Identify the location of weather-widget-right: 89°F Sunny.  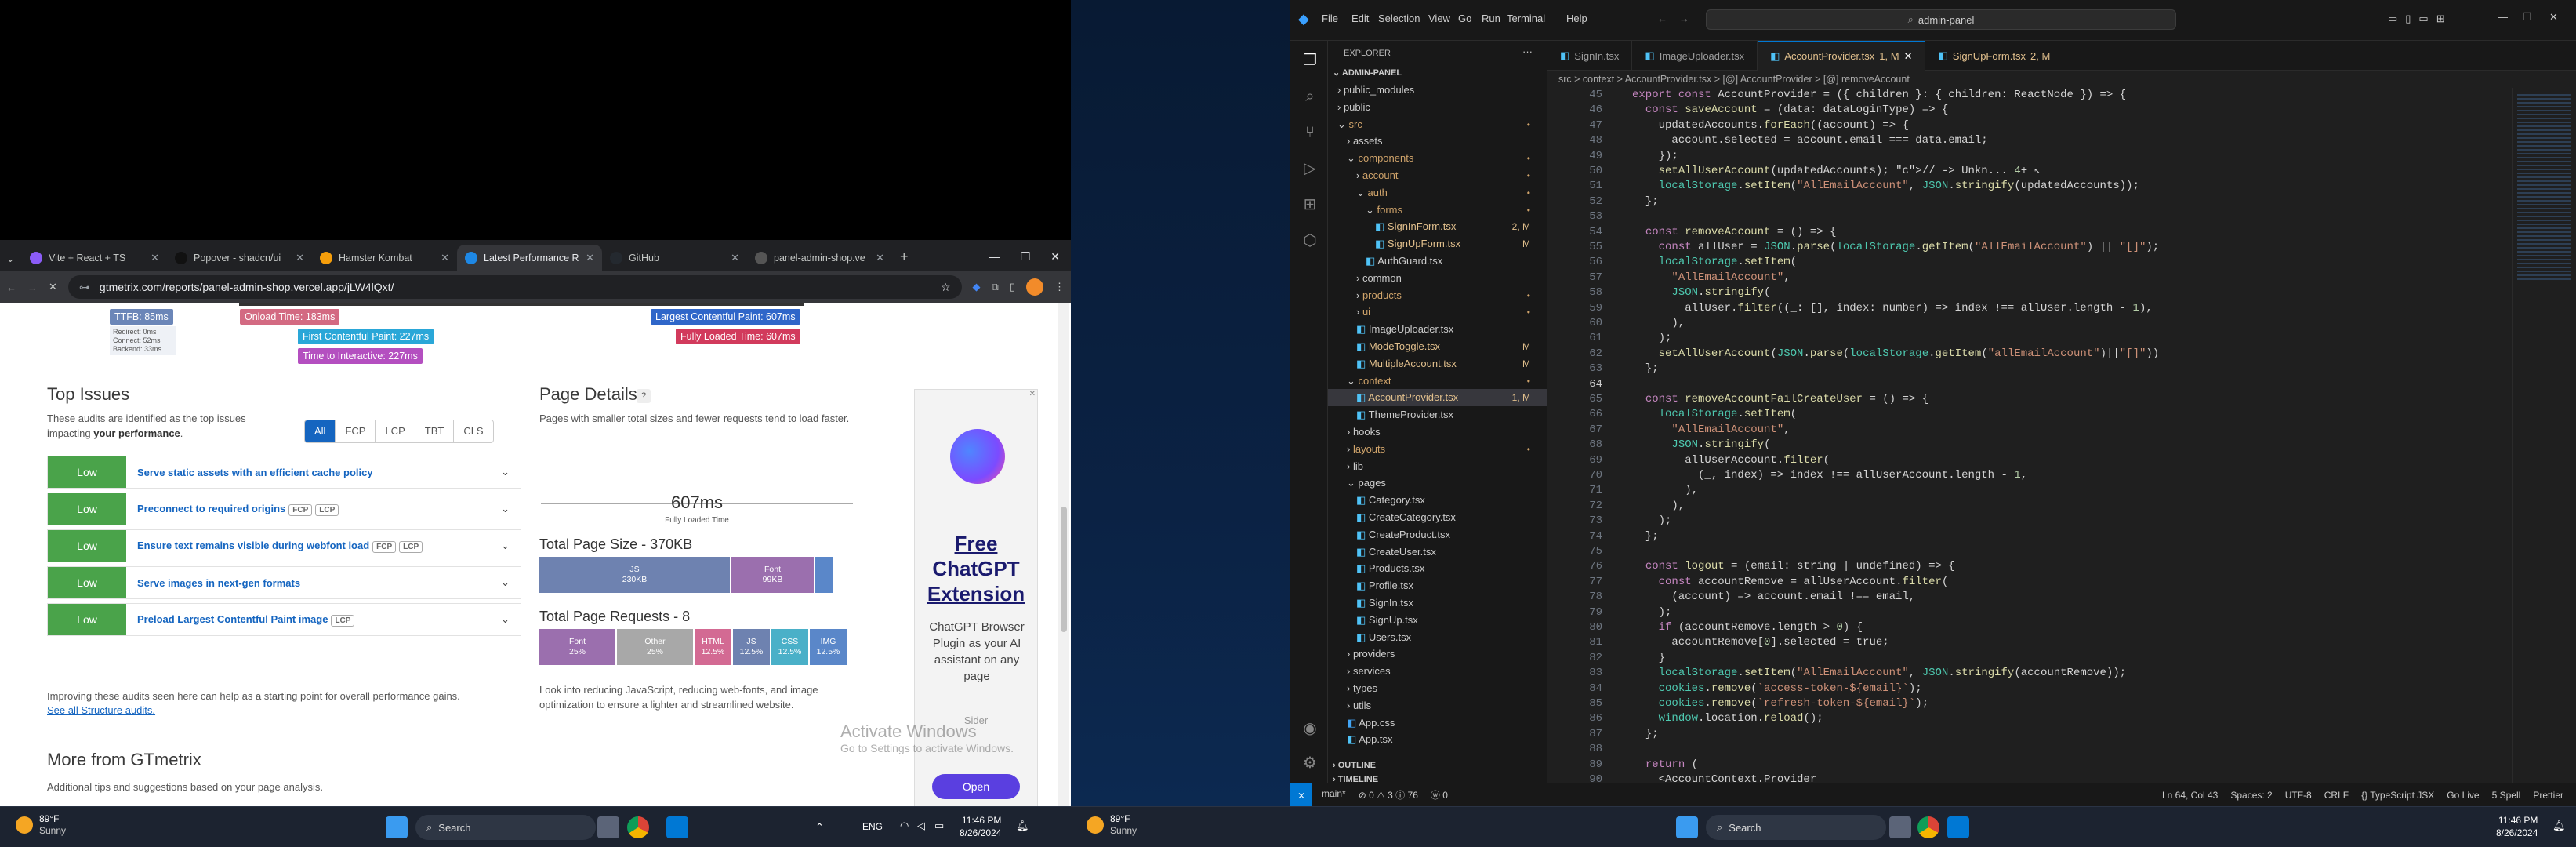
(1112, 825).